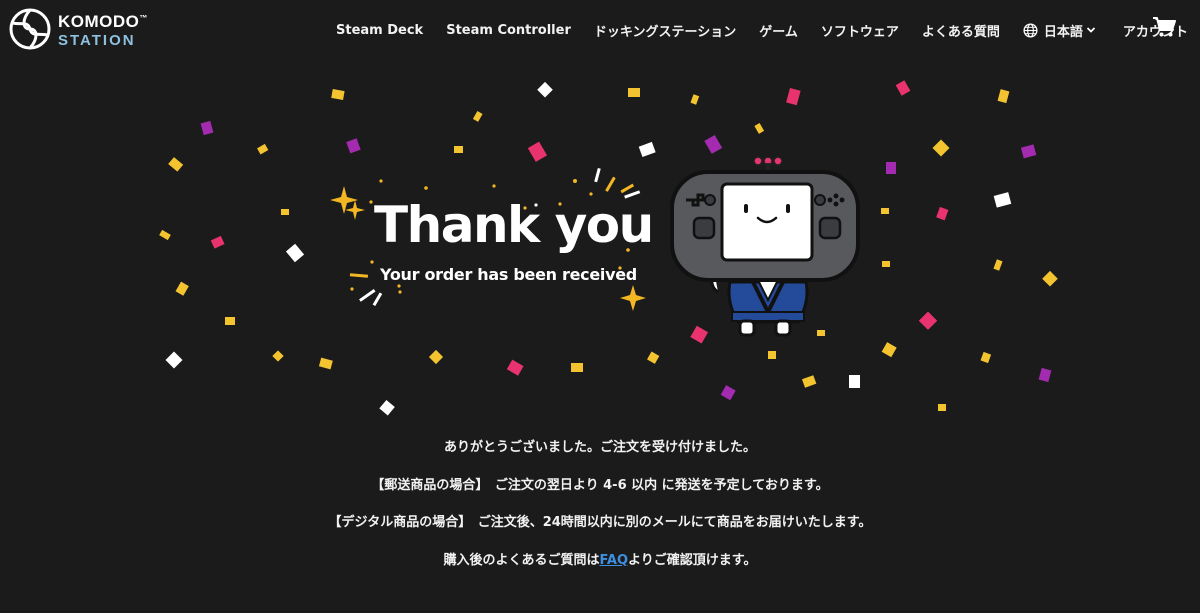 This screenshot has height=613, width=1200. What do you see at coordinates (614, 560) in the screenshot?
I see `faq-link: FAQ` at bounding box center [614, 560].